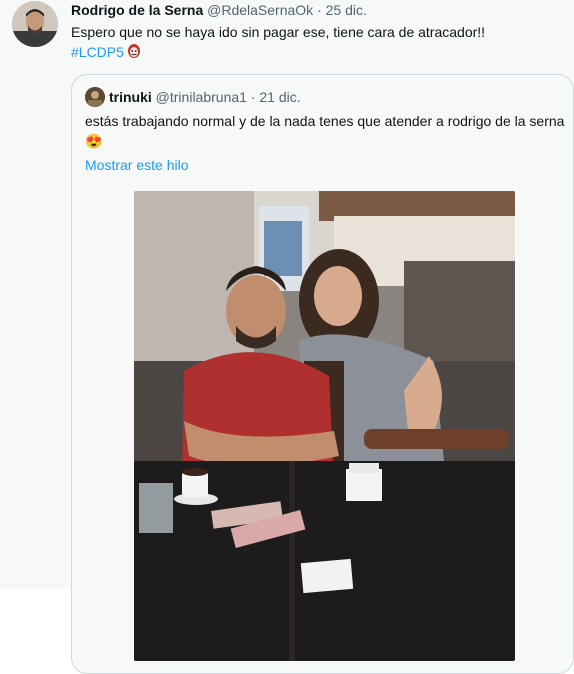 The image size is (574, 674). I want to click on money-heist-mask-icon, so click(134, 53).